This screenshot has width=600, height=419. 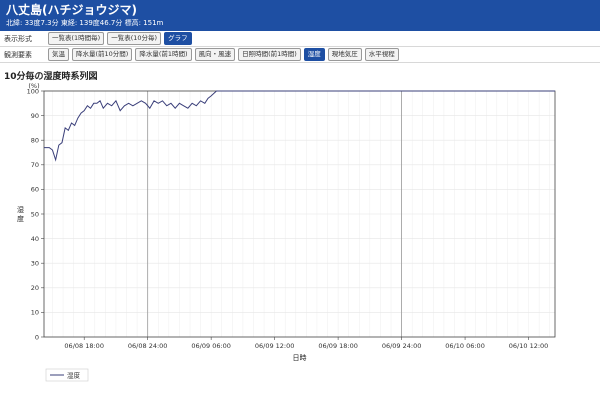 I want to click on x-tick-label: 06/09 18:00, so click(x=338, y=346).